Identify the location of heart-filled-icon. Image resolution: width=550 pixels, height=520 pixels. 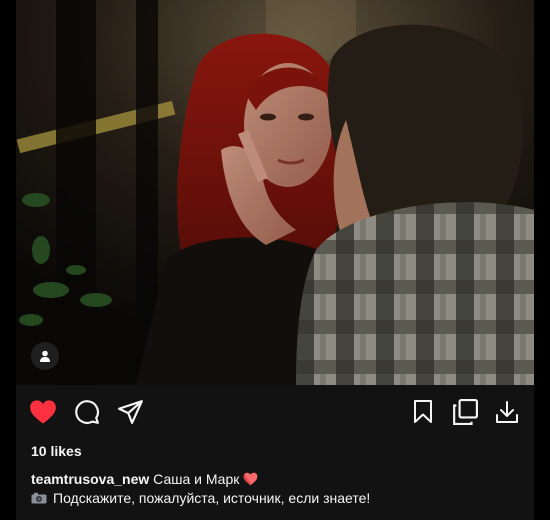
(43, 412).